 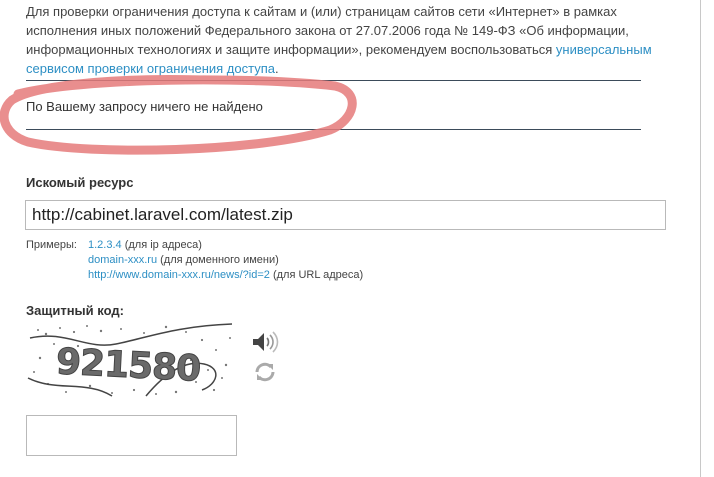 I want to click on example-row-ip: Примеры: 1.2.3.4 (для ip адреса), so click(x=194, y=245).